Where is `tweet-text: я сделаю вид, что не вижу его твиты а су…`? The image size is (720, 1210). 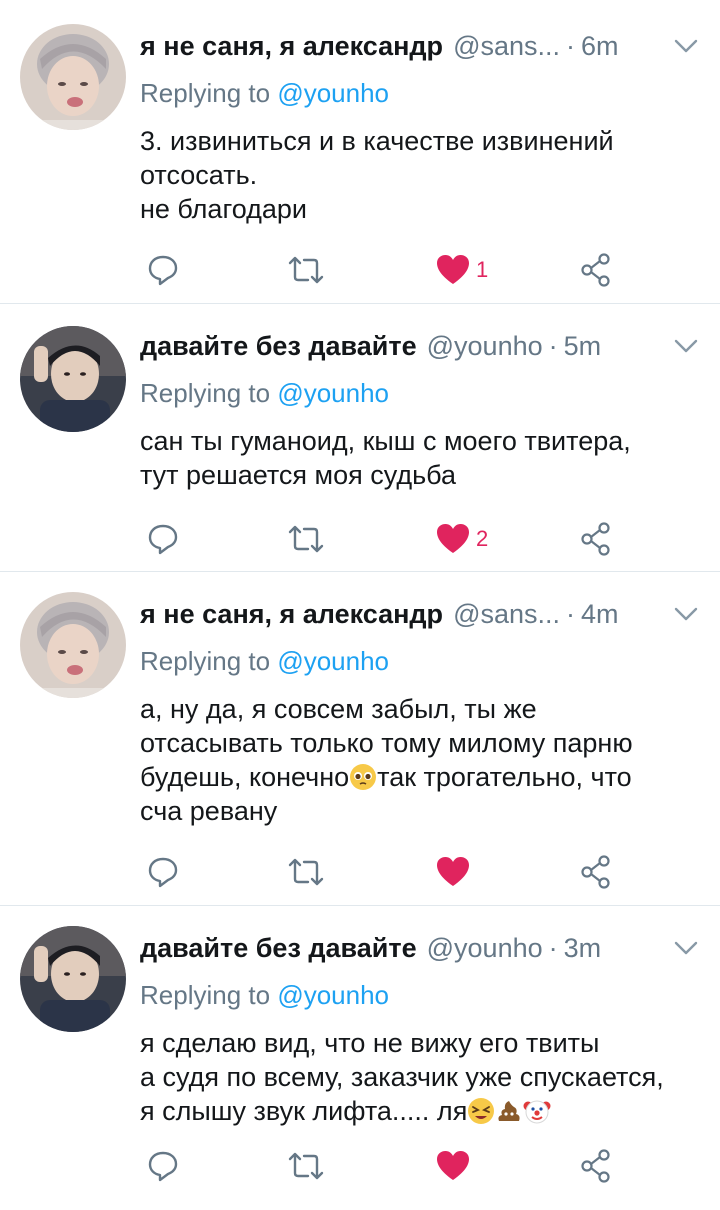 tweet-text: я сделаю вид, что не вижу его твиты а су… is located at coordinates (402, 1077).